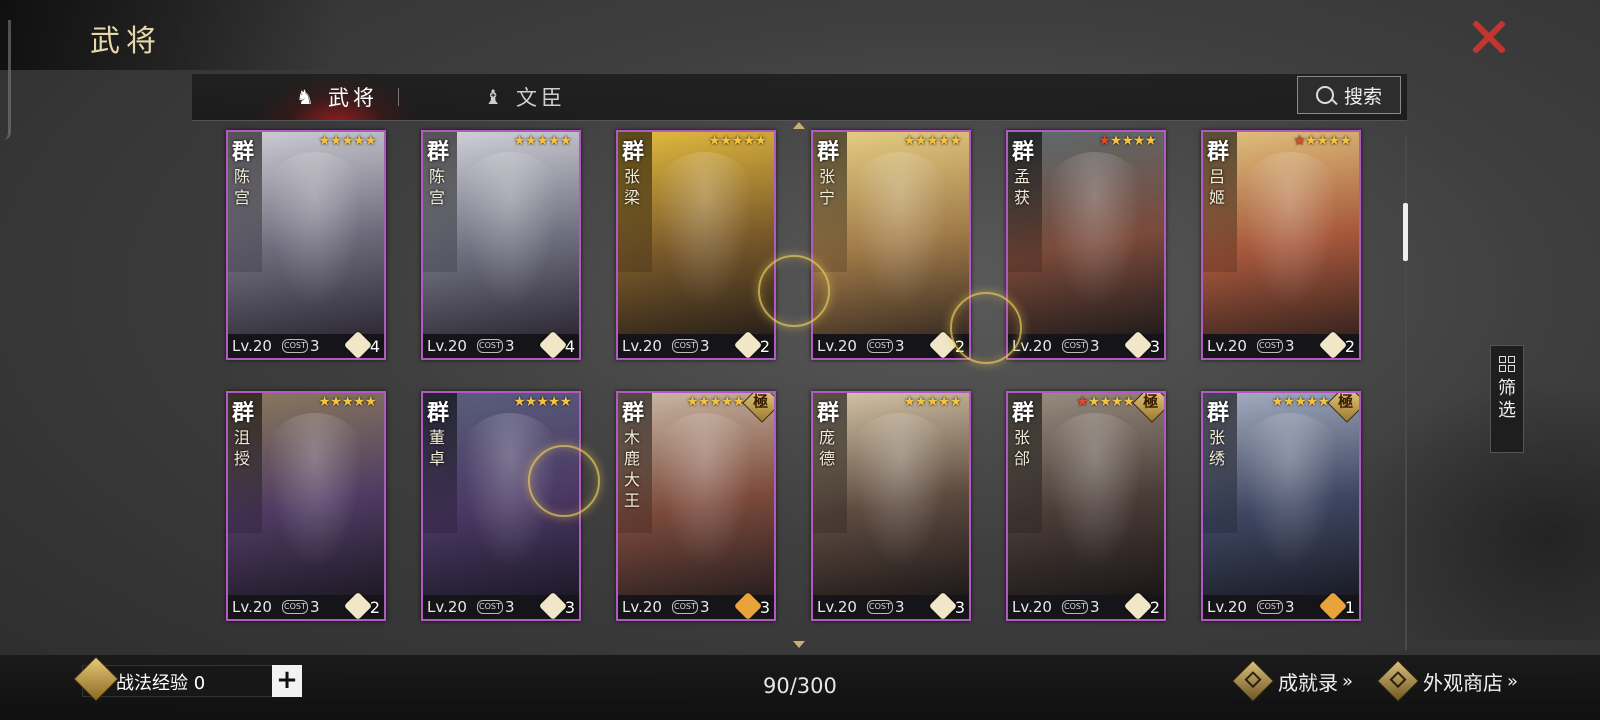  Describe the element at coordinates (1308, 682) in the screenshot. I see `achievements-label: 成就录` at that location.